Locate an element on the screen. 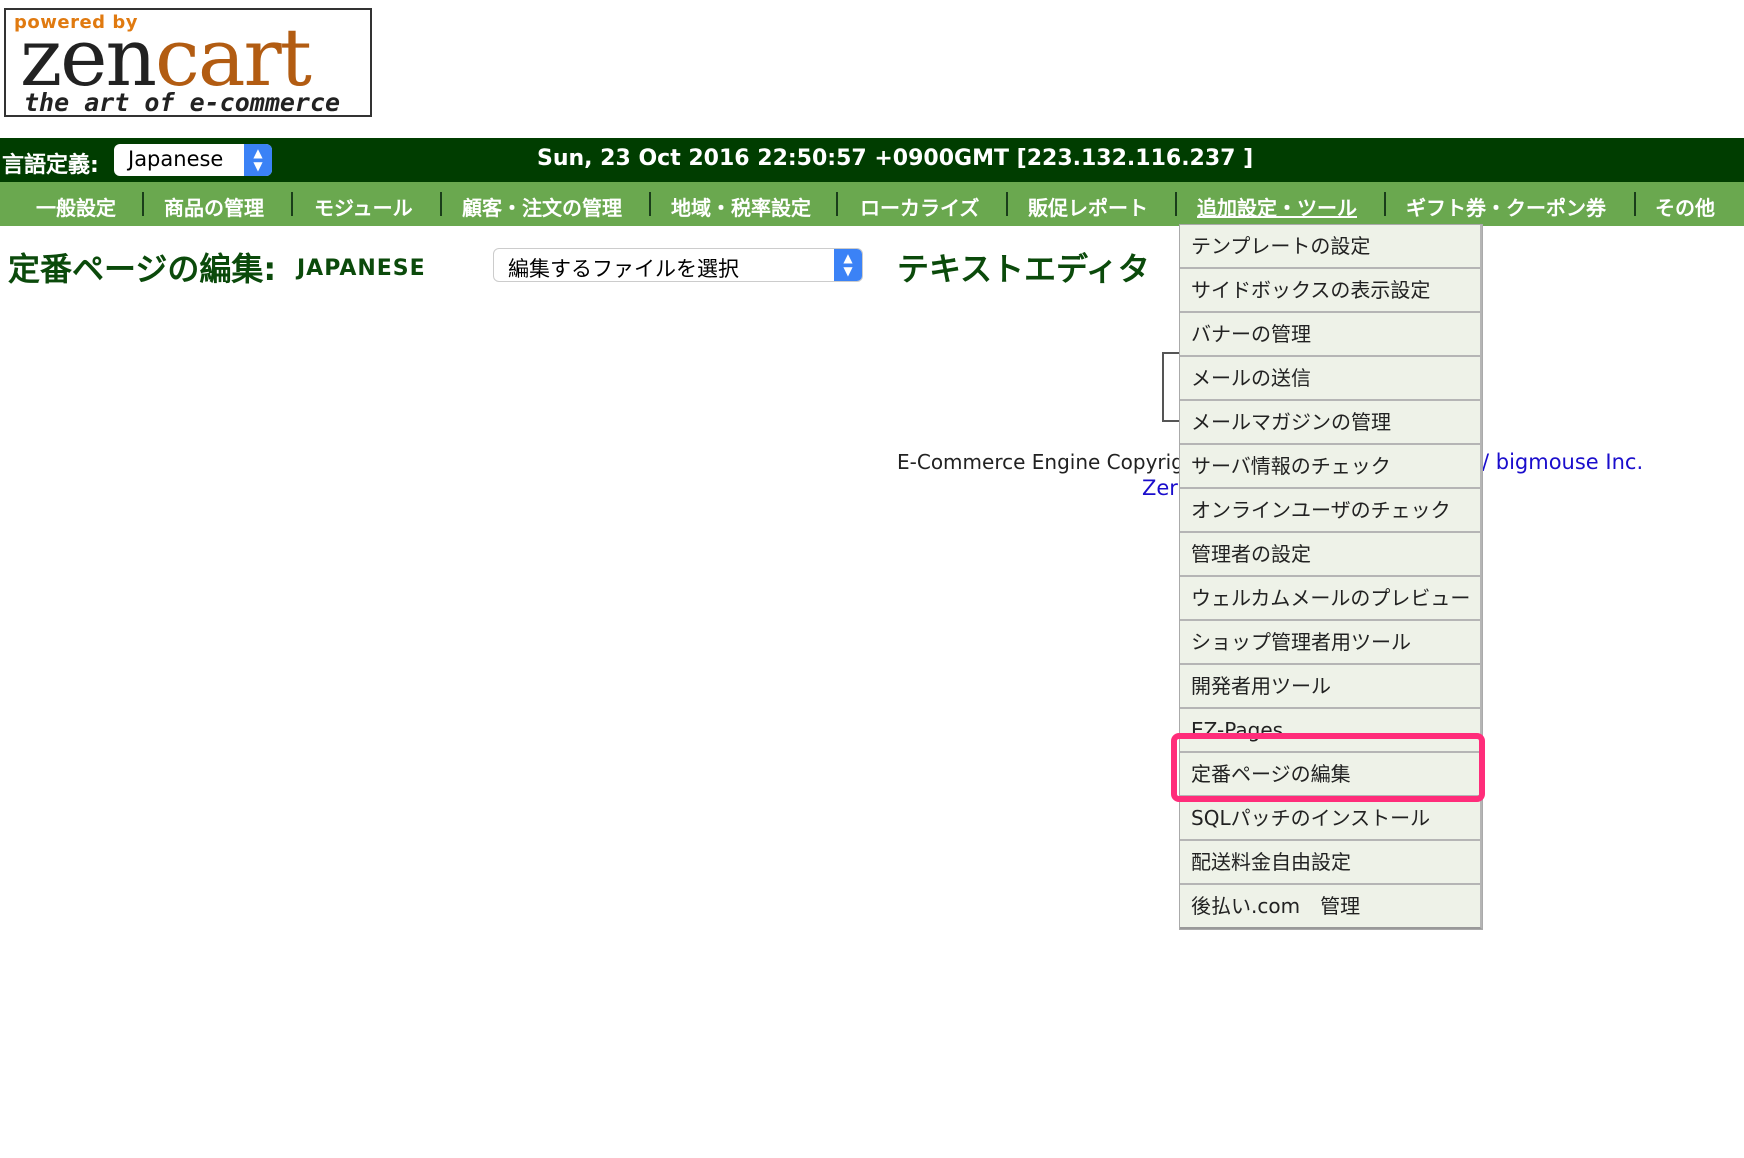  nav-item-extras: その他 is located at coordinates (1685, 206).